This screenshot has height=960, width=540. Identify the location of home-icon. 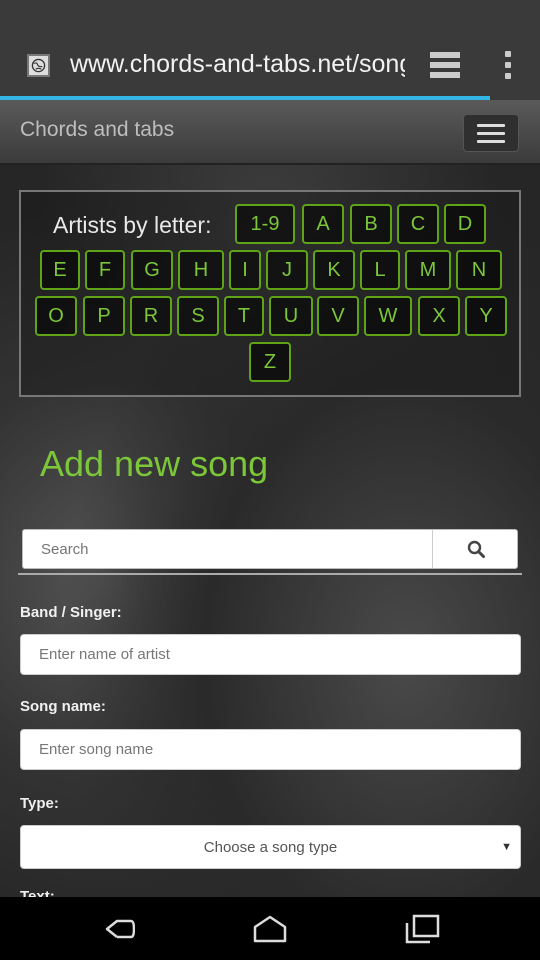
(270, 929).